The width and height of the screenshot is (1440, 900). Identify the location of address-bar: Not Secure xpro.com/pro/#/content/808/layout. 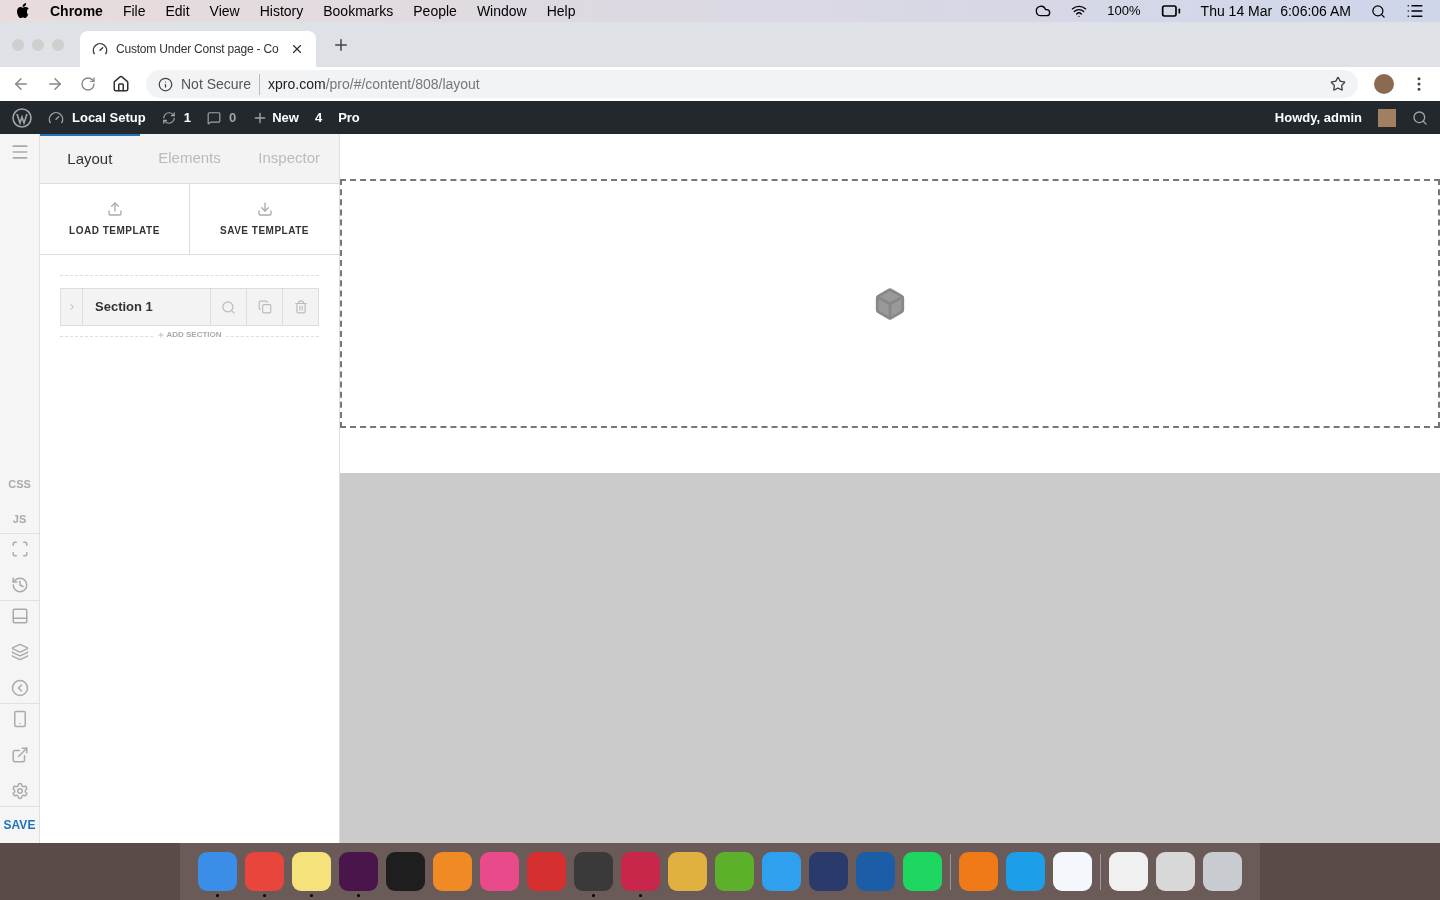
(752, 84).